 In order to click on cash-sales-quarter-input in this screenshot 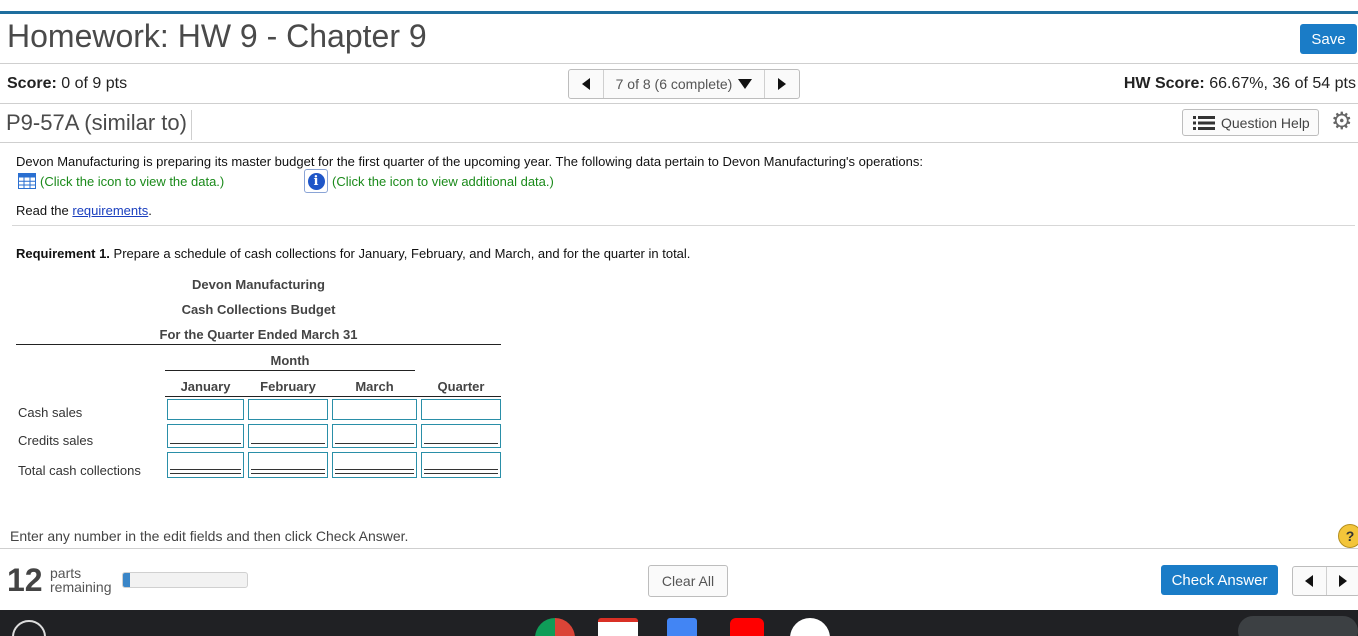, I will do `click(461, 409)`.